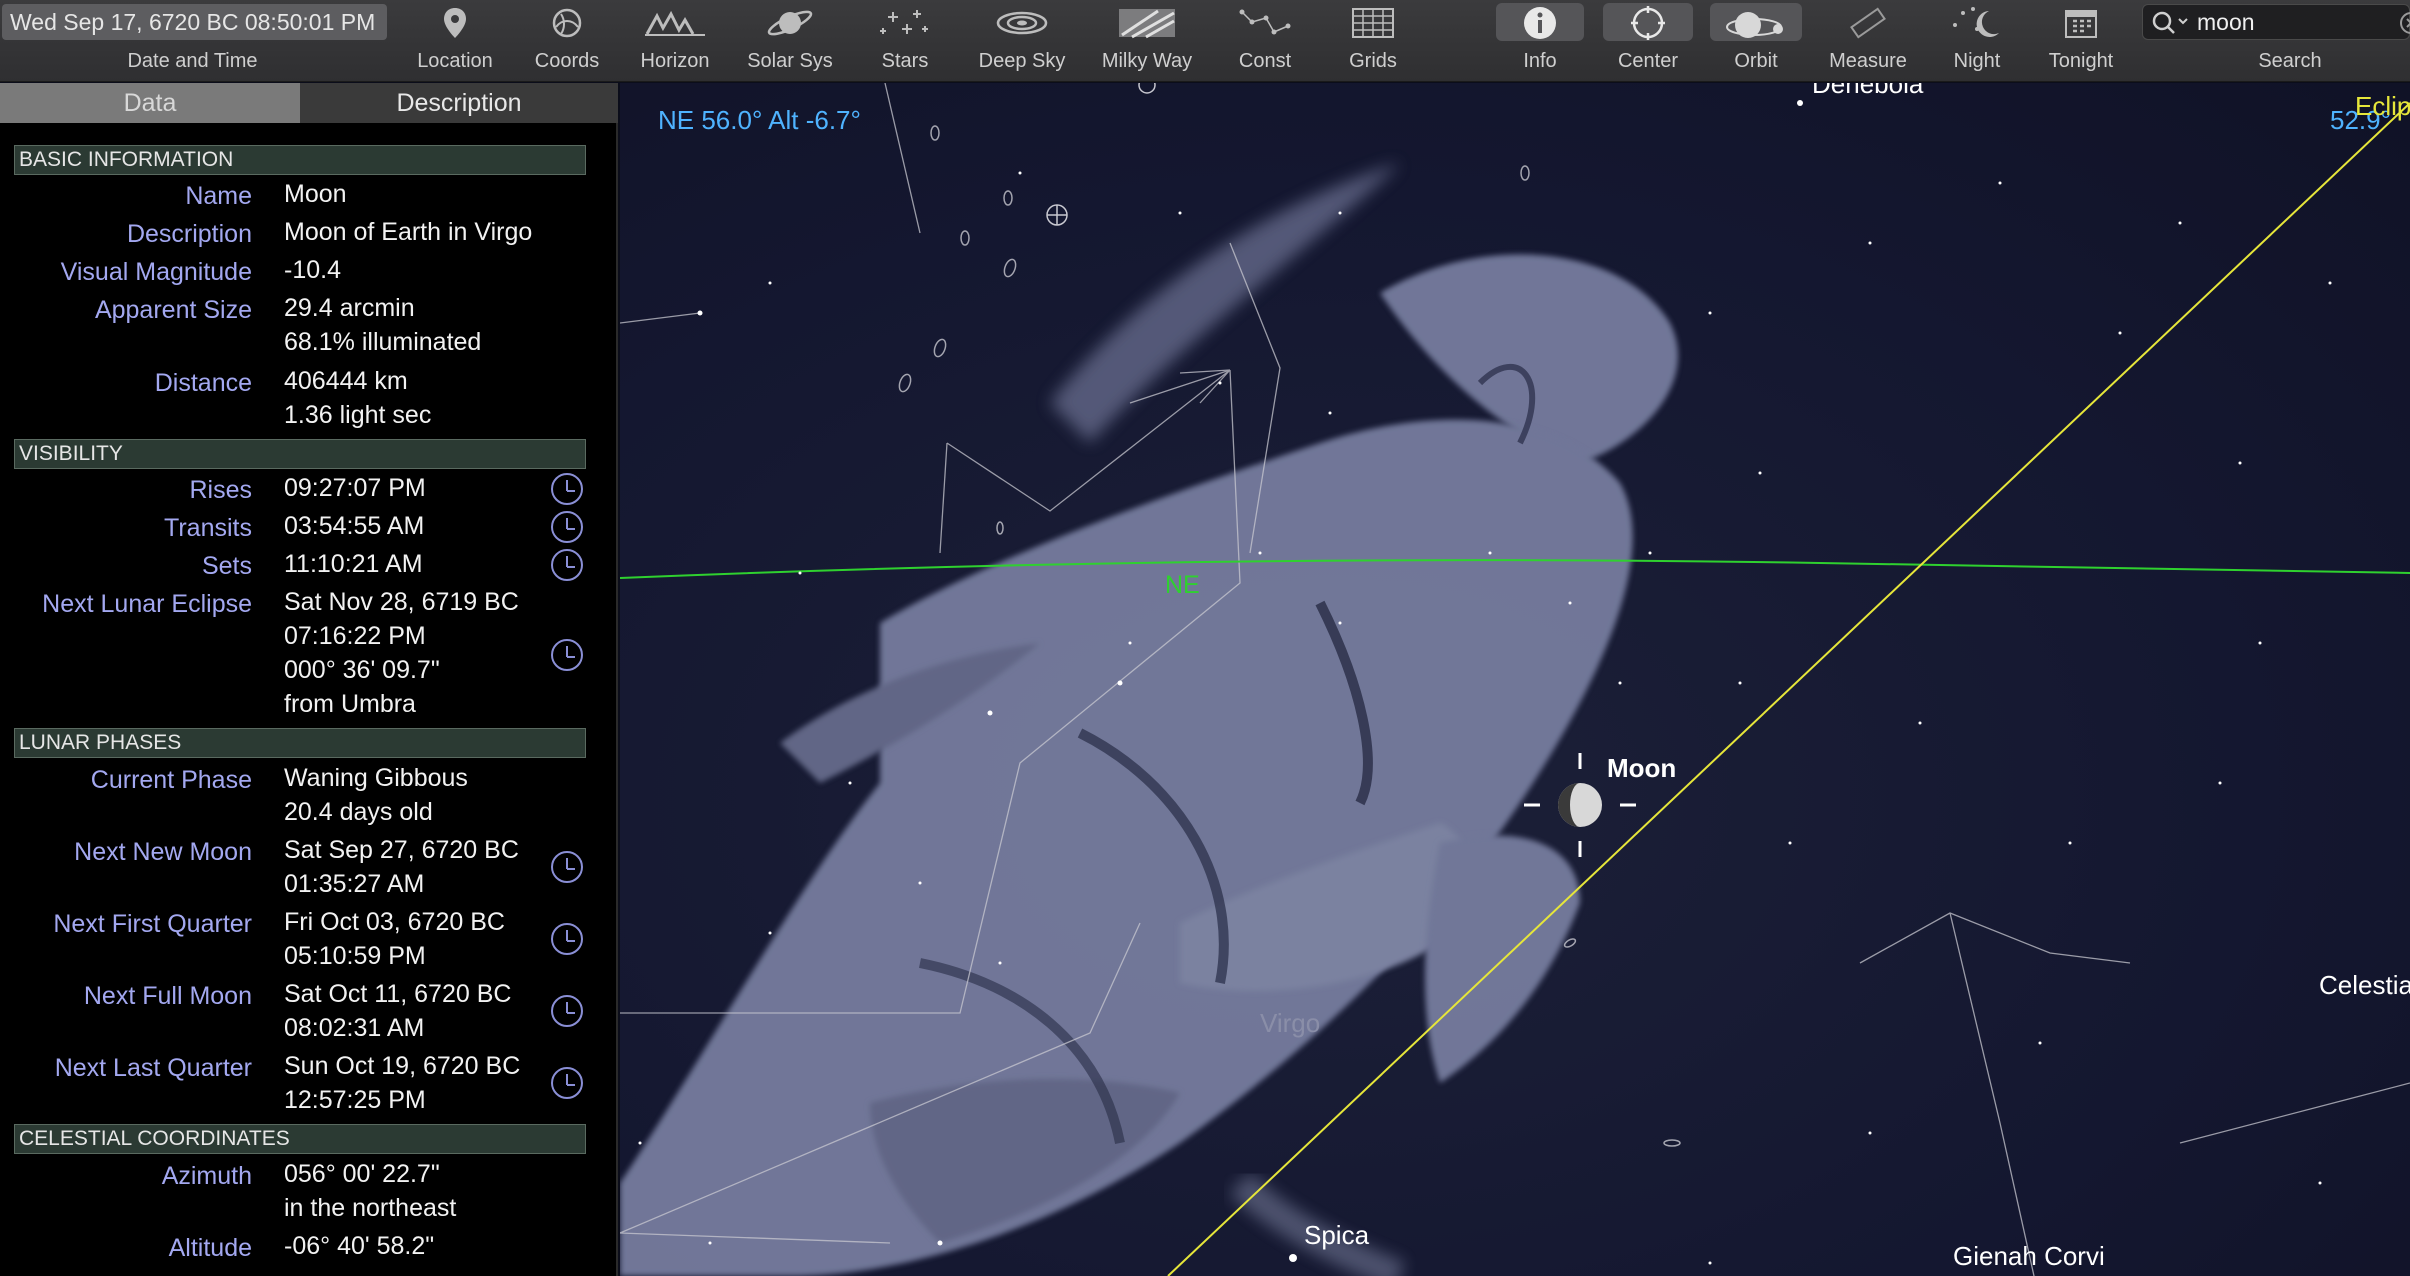  What do you see at coordinates (218, 196) in the screenshot?
I see `name-label: Name` at bounding box center [218, 196].